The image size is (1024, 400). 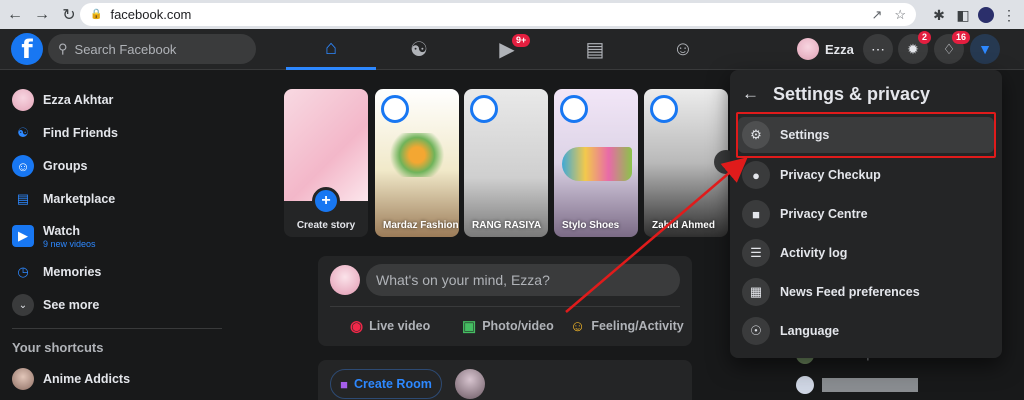 I want to click on story-card-create: + Create story, so click(x=326, y=163).